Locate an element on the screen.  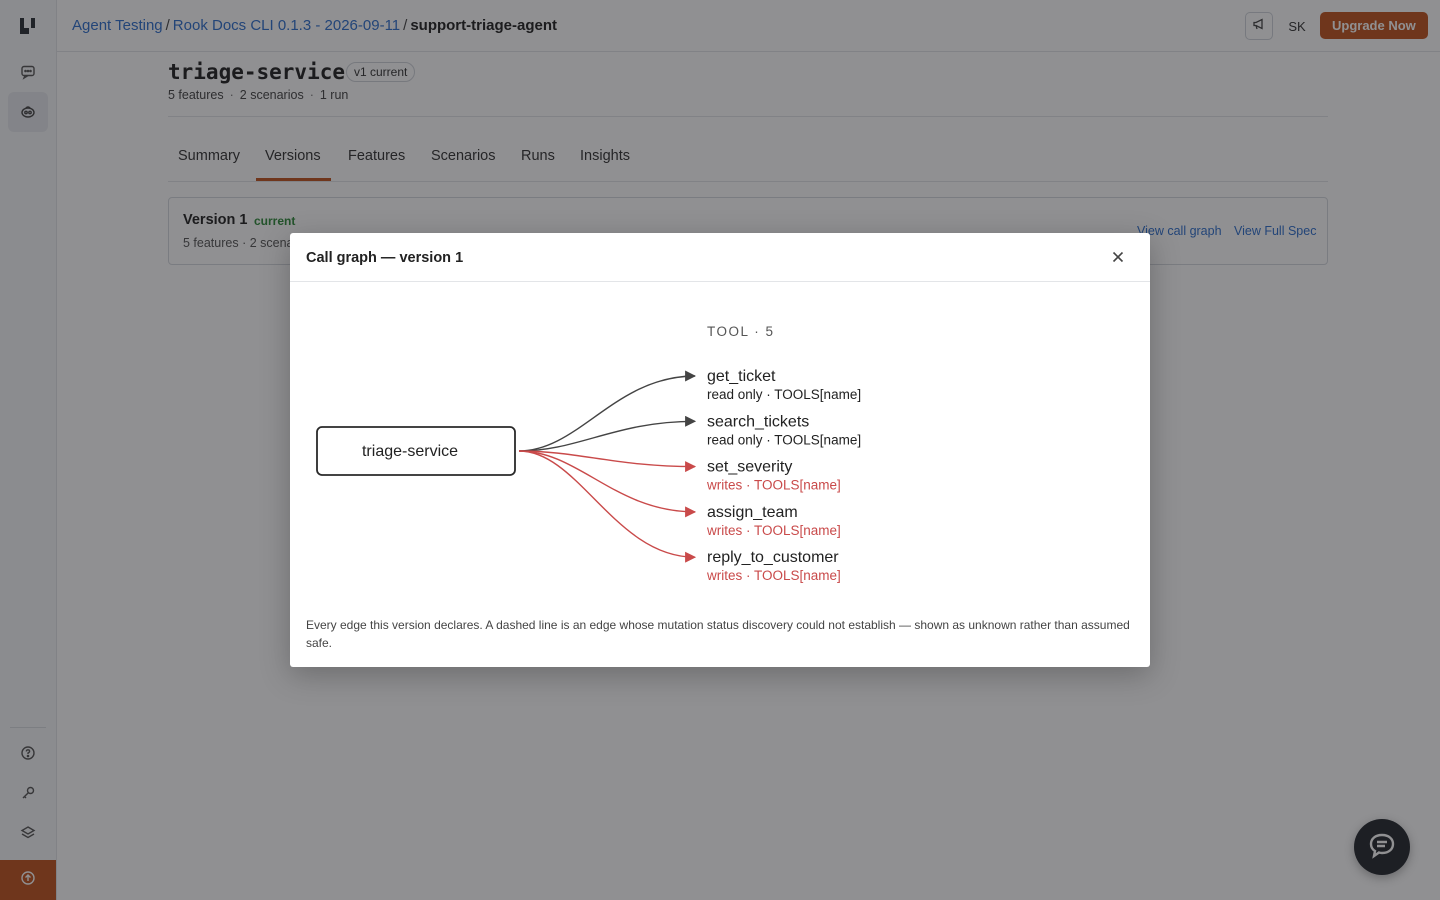
close-icon is located at coordinates (1118, 257).